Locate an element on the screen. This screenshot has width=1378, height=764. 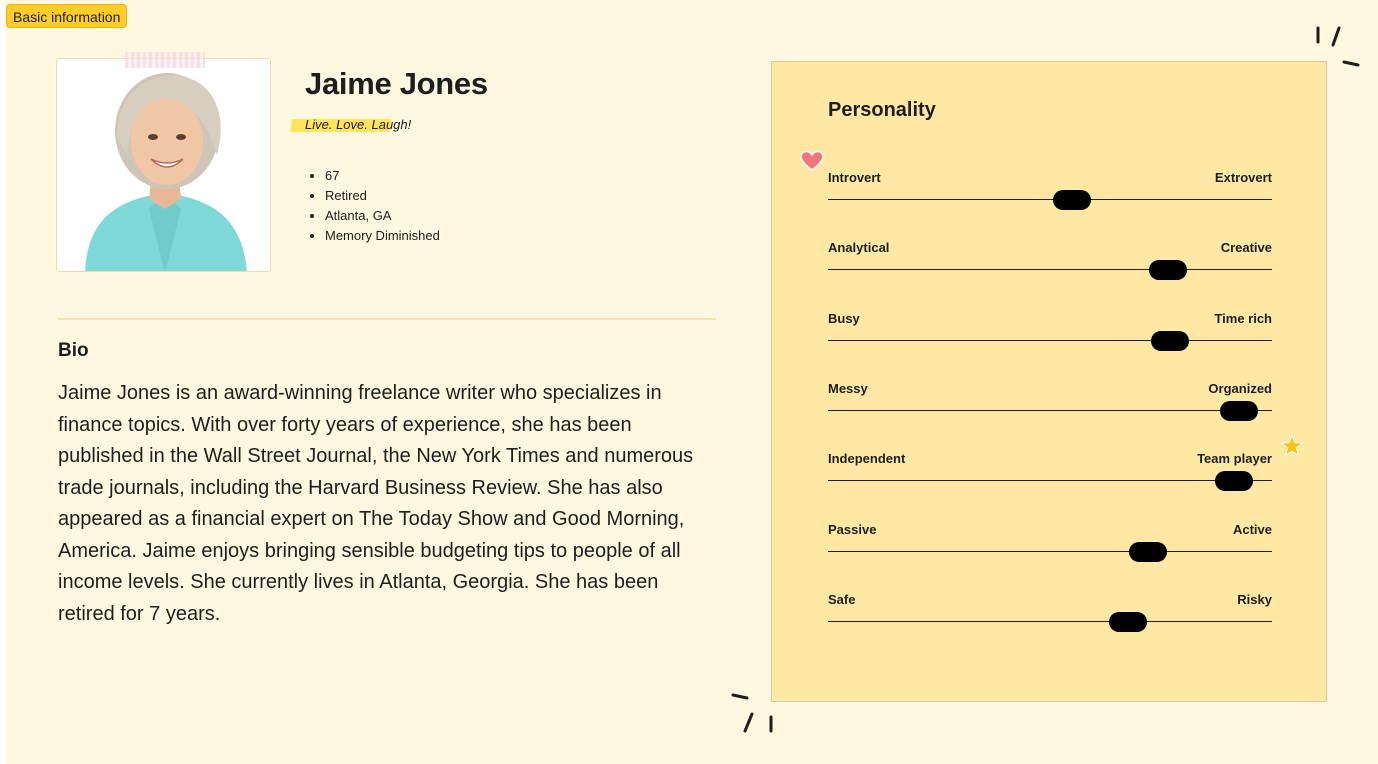
portrait-image is located at coordinates (163, 165).